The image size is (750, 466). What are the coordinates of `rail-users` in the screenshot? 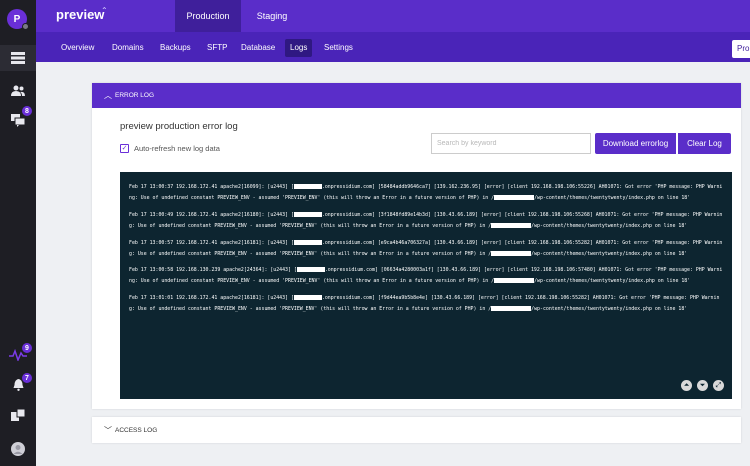 It's located at (18, 90).